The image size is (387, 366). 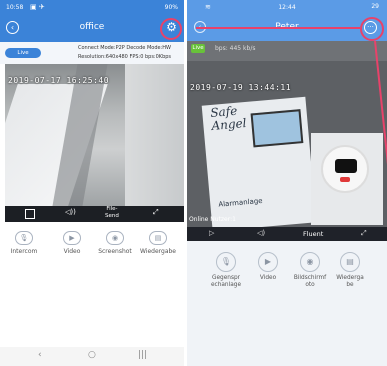 What do you see at coordinates (350, 281) in the screenshot?
I see `playback-label: Wiederga be` at bounding box center [350, 281].